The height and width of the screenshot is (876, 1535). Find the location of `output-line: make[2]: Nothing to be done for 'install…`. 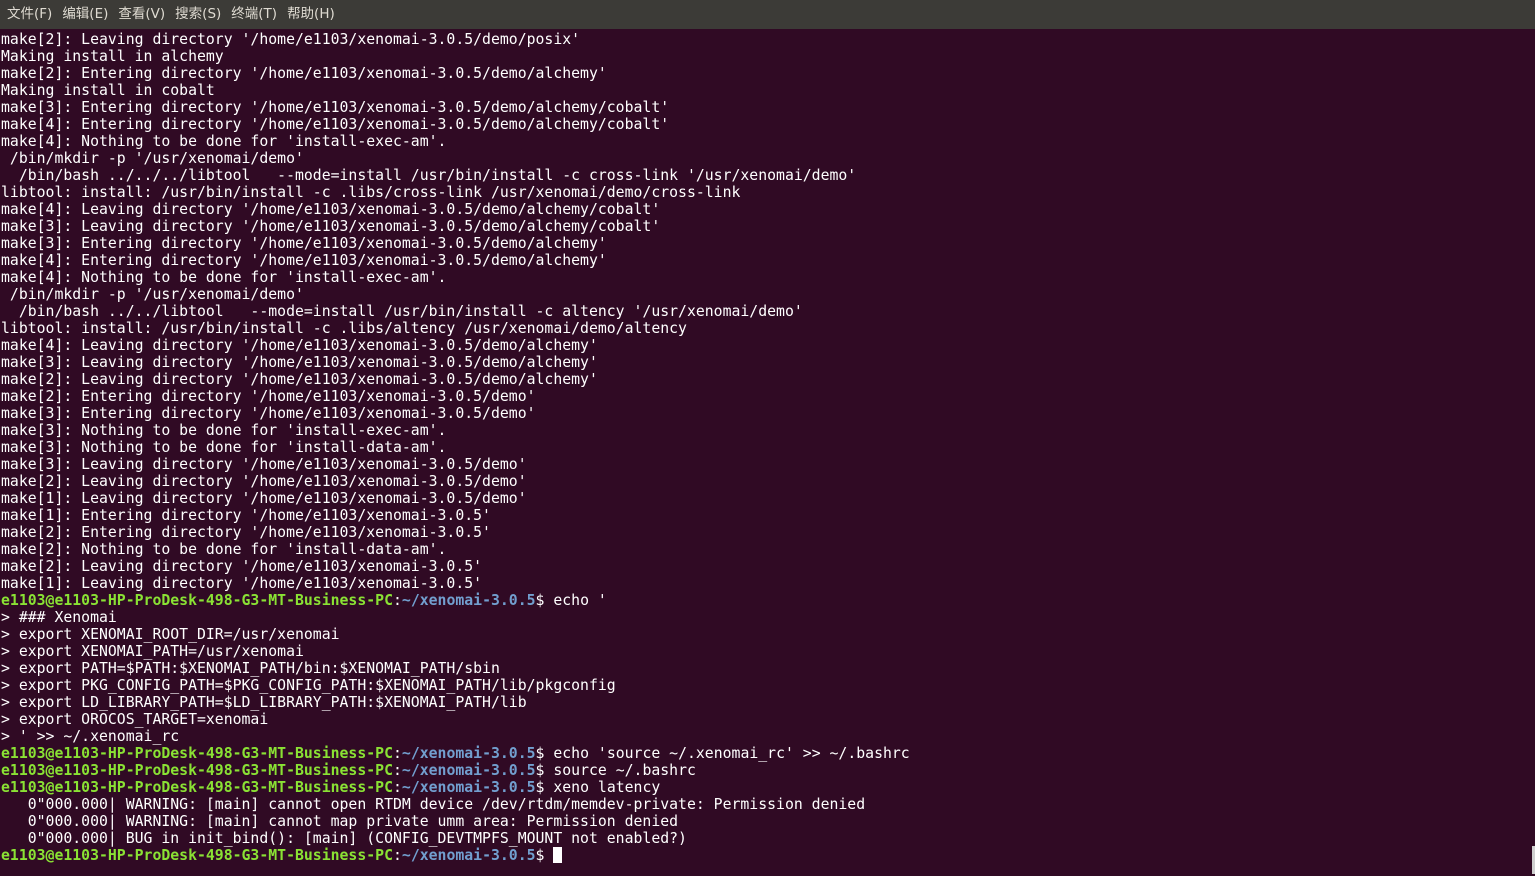

output-line: make[2]: Nothing to be done for 'install… is located at coordinates (224, 549).